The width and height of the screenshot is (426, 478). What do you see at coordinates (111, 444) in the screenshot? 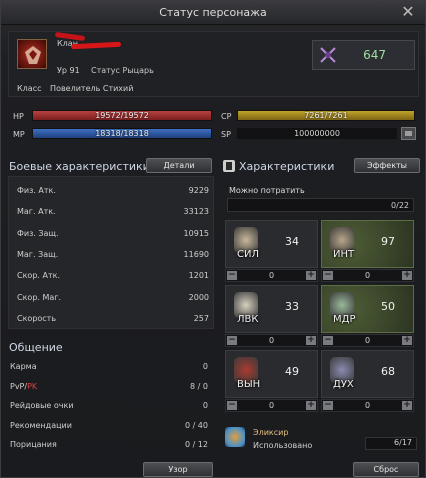
I see `social-row: Порицания 0 / 12` at bounding box center [111, 444].